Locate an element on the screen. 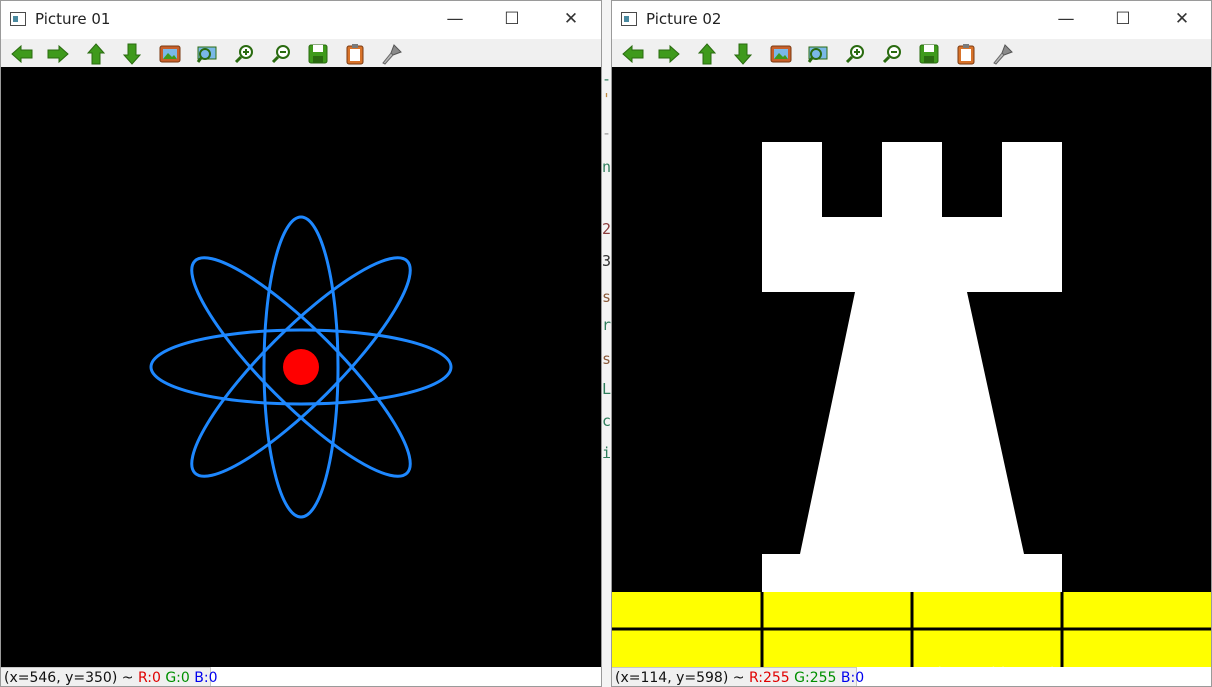 The width and height of the screenshot is (1212, 687). status-bar: (x=546, y=350) ~ R:0 G:0 B:0 is located at coordinates (109, 676).